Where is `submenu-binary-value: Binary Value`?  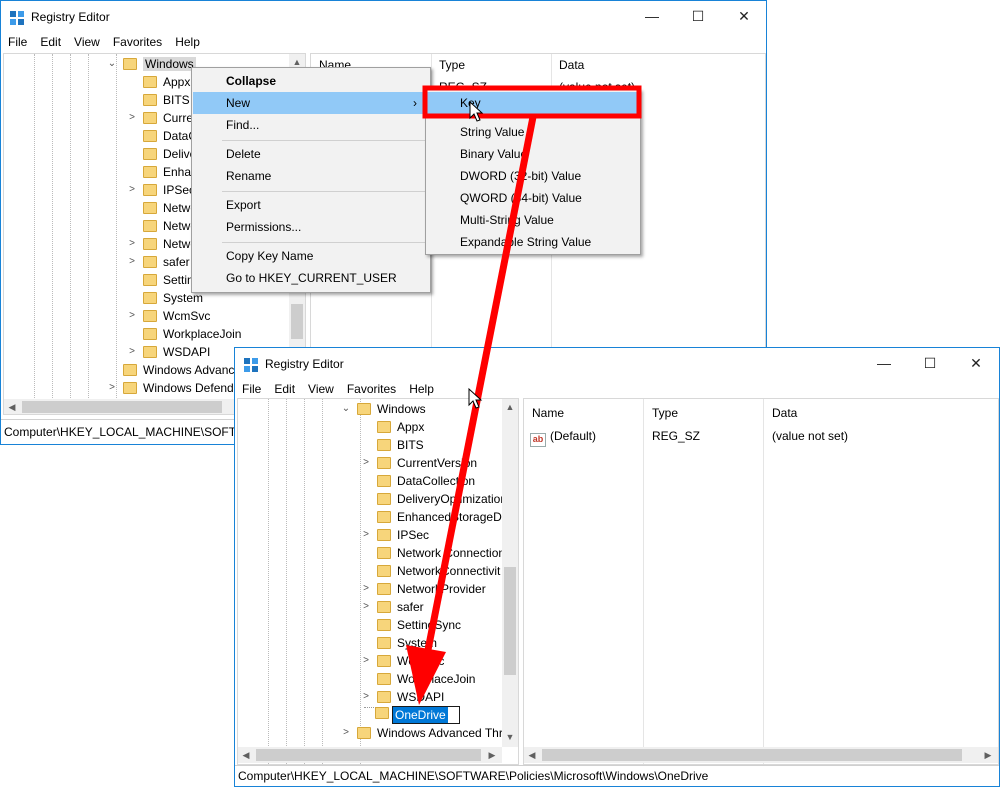 submenu-binary-value: Binary Value is located at coordinates (533, 154).